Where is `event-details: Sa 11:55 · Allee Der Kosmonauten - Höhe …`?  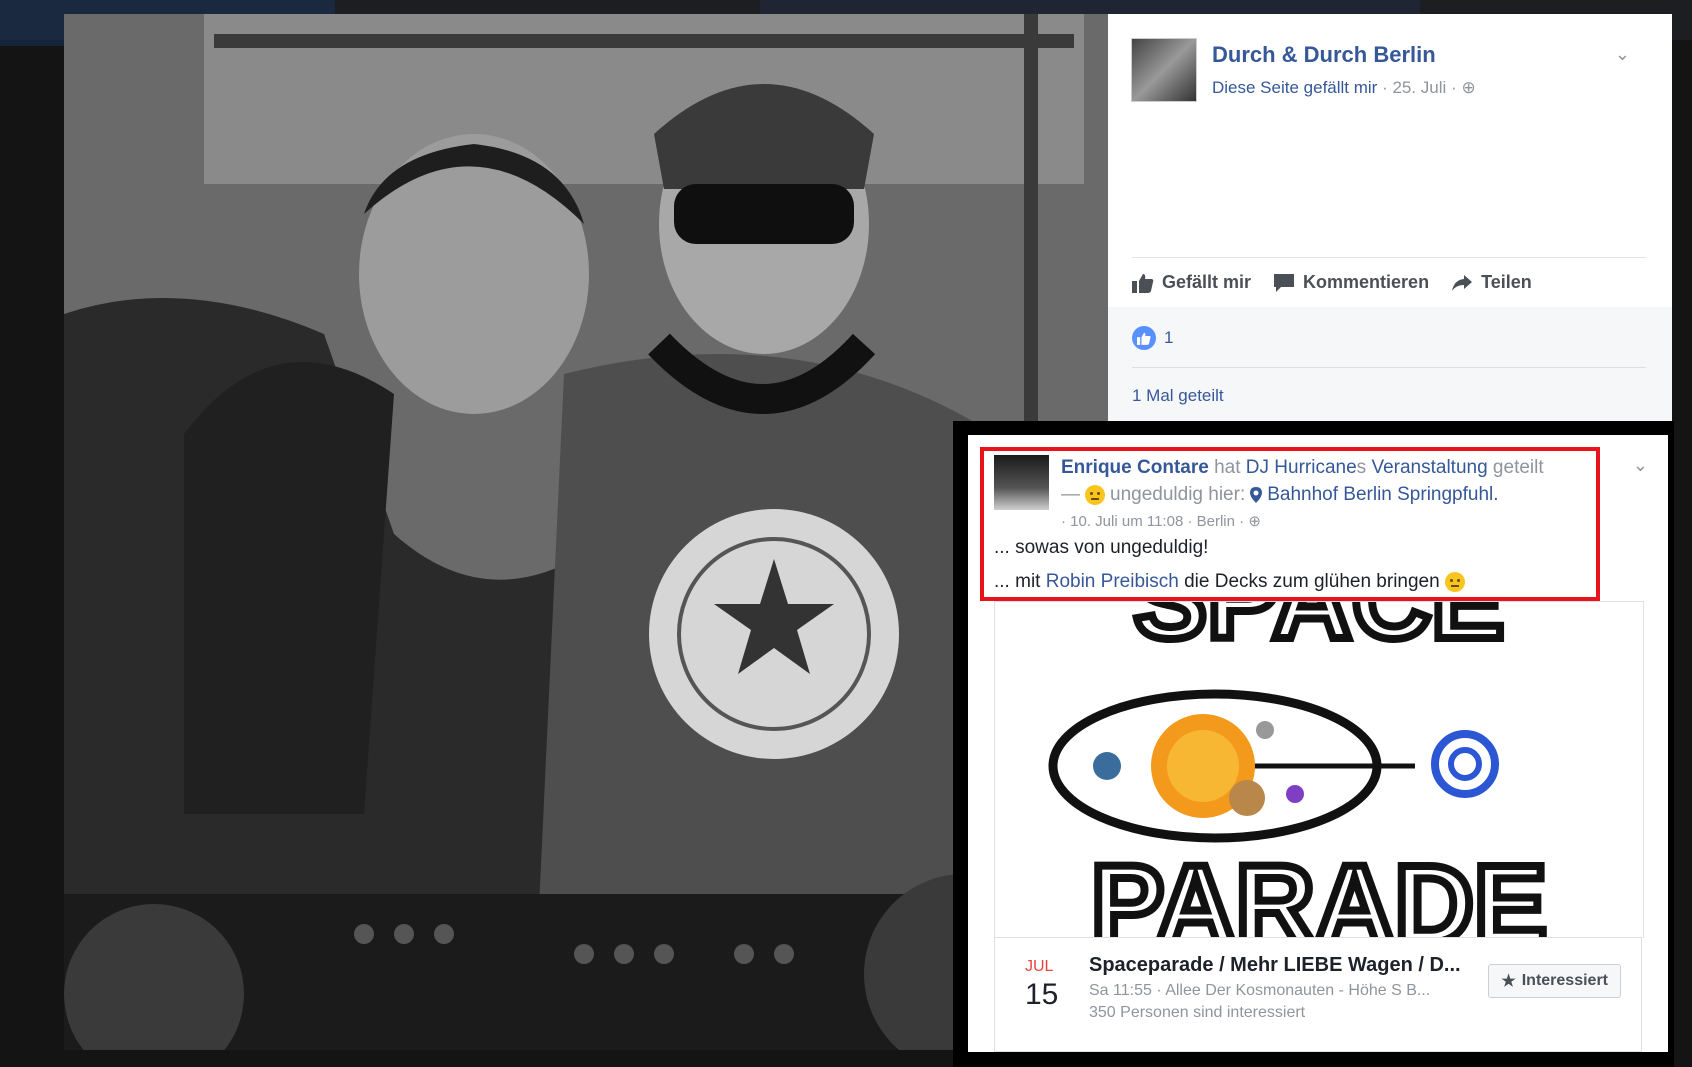 event-details: Sa 11:55 · Allee Der Kosmonauten - Höhe … is located at coordinates (1260, 990).